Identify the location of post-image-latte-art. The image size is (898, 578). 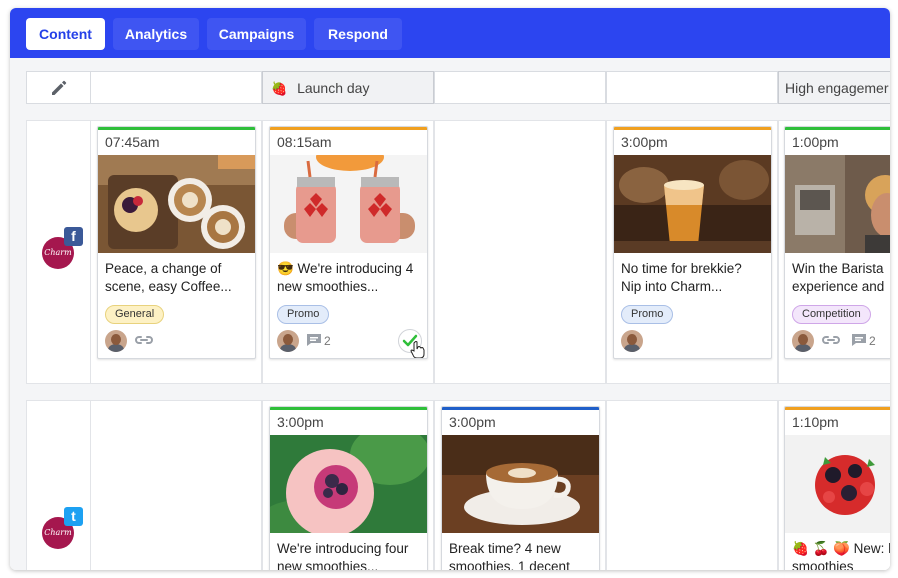
(176, 204).